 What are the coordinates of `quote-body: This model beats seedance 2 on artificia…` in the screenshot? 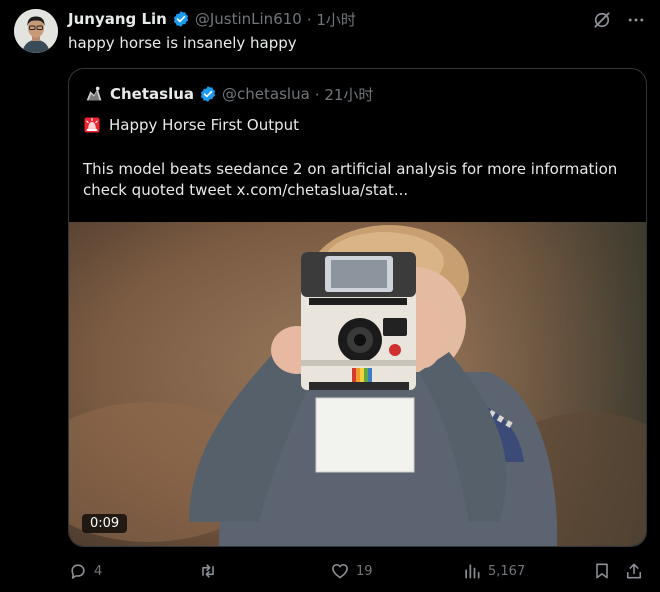 It's located at (350, 179).